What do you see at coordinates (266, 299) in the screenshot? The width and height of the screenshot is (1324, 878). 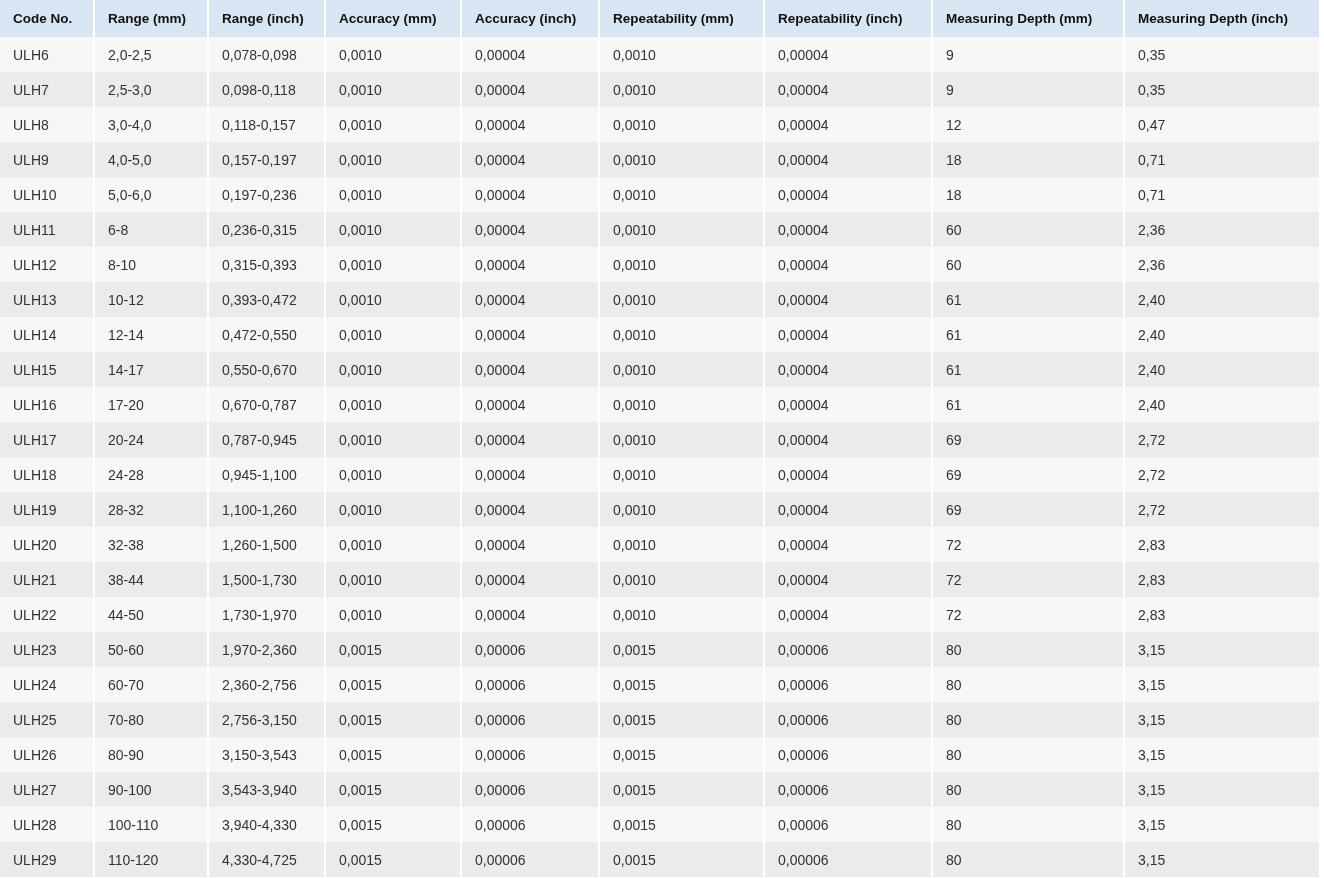 I see `table-cell: 0,393-0,472` at bounding box center [266, 299].